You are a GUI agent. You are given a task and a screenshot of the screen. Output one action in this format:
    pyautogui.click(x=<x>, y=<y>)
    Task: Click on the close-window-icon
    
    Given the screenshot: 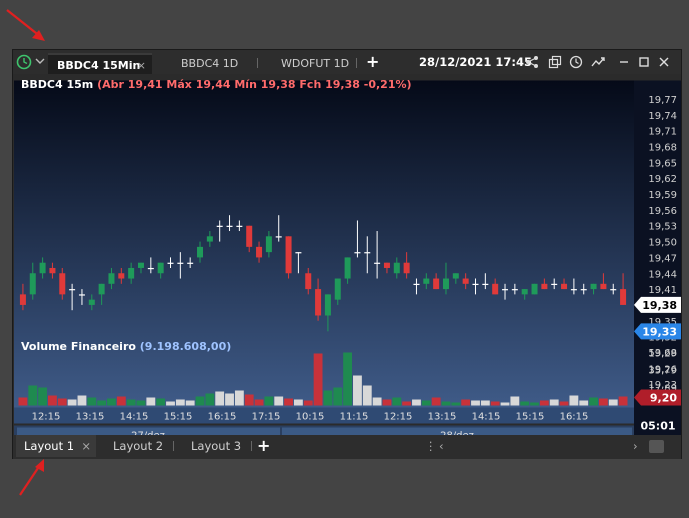 What is the action you would take?
    pyautogui.click(x=664, y=62)
    